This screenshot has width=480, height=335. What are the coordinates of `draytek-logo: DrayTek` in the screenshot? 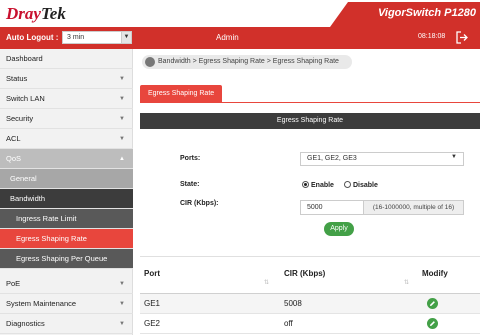 It's located at (36, 13).